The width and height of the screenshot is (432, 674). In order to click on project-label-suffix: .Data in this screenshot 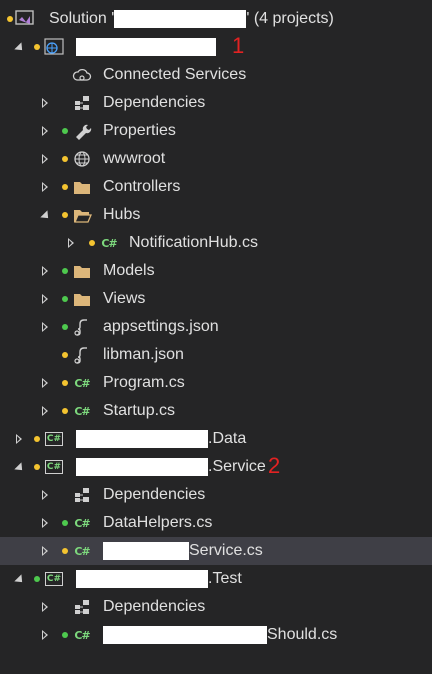, I will do `click(227, 438)`.